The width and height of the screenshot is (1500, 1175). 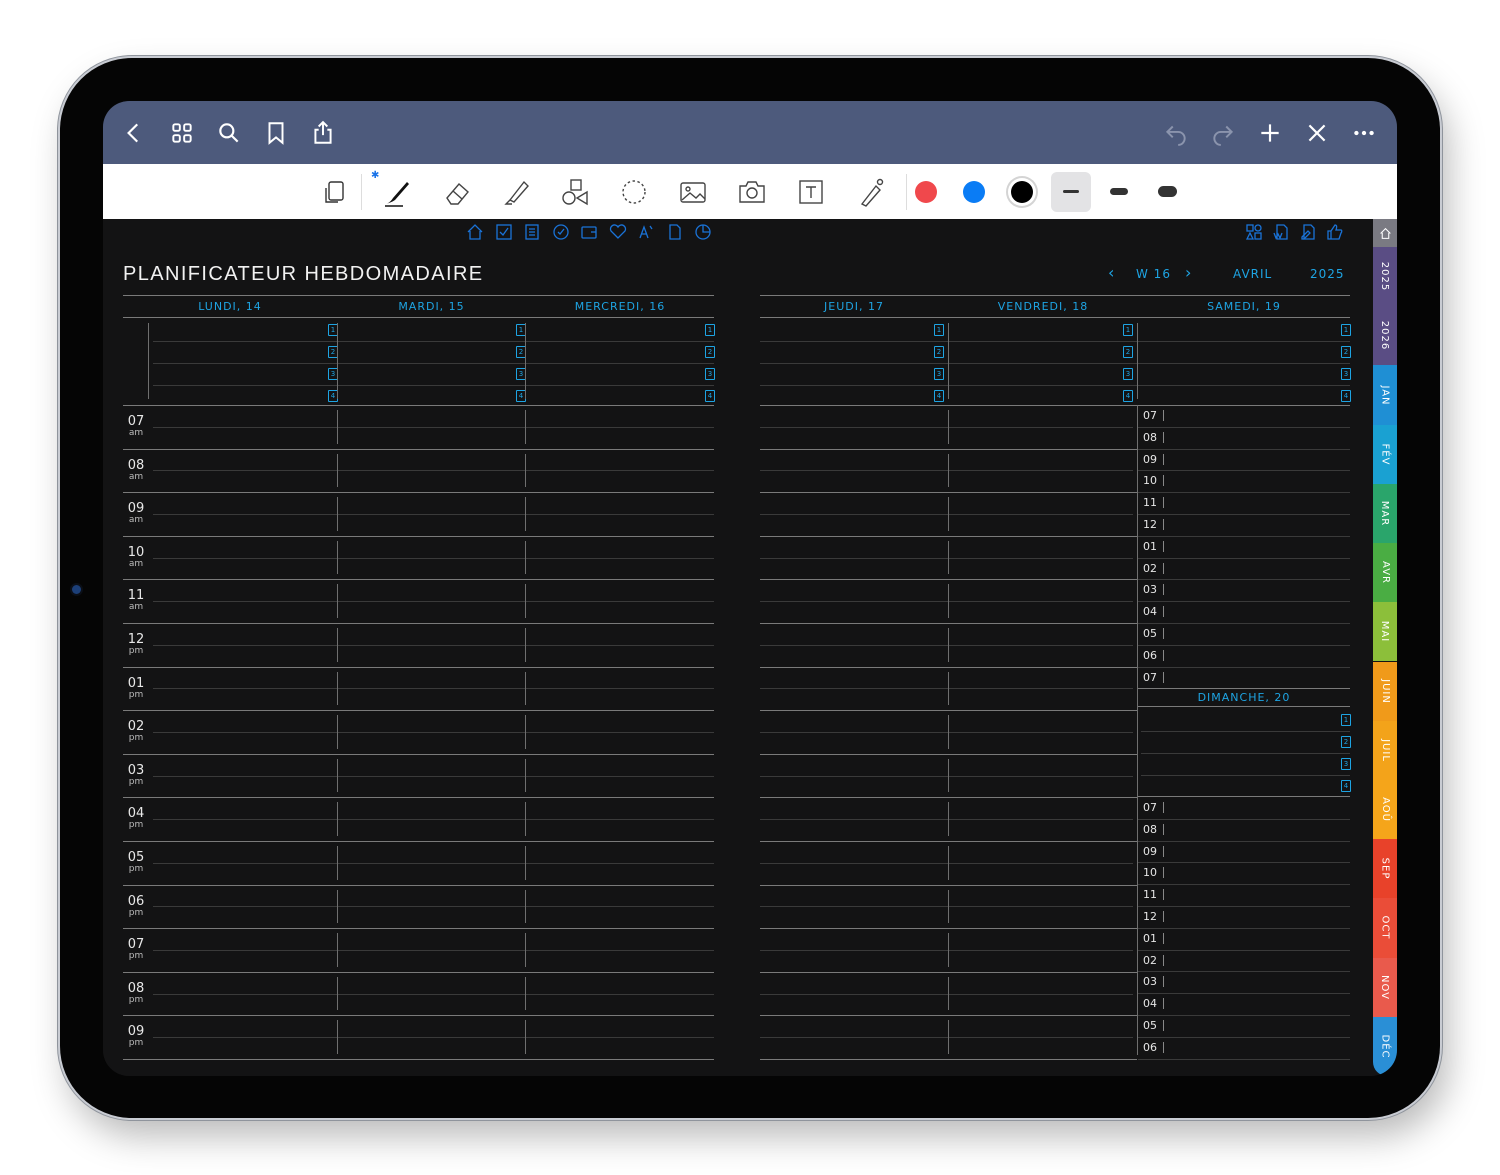 I want to click on dashboard-icon, so click(x=1254, y=232).